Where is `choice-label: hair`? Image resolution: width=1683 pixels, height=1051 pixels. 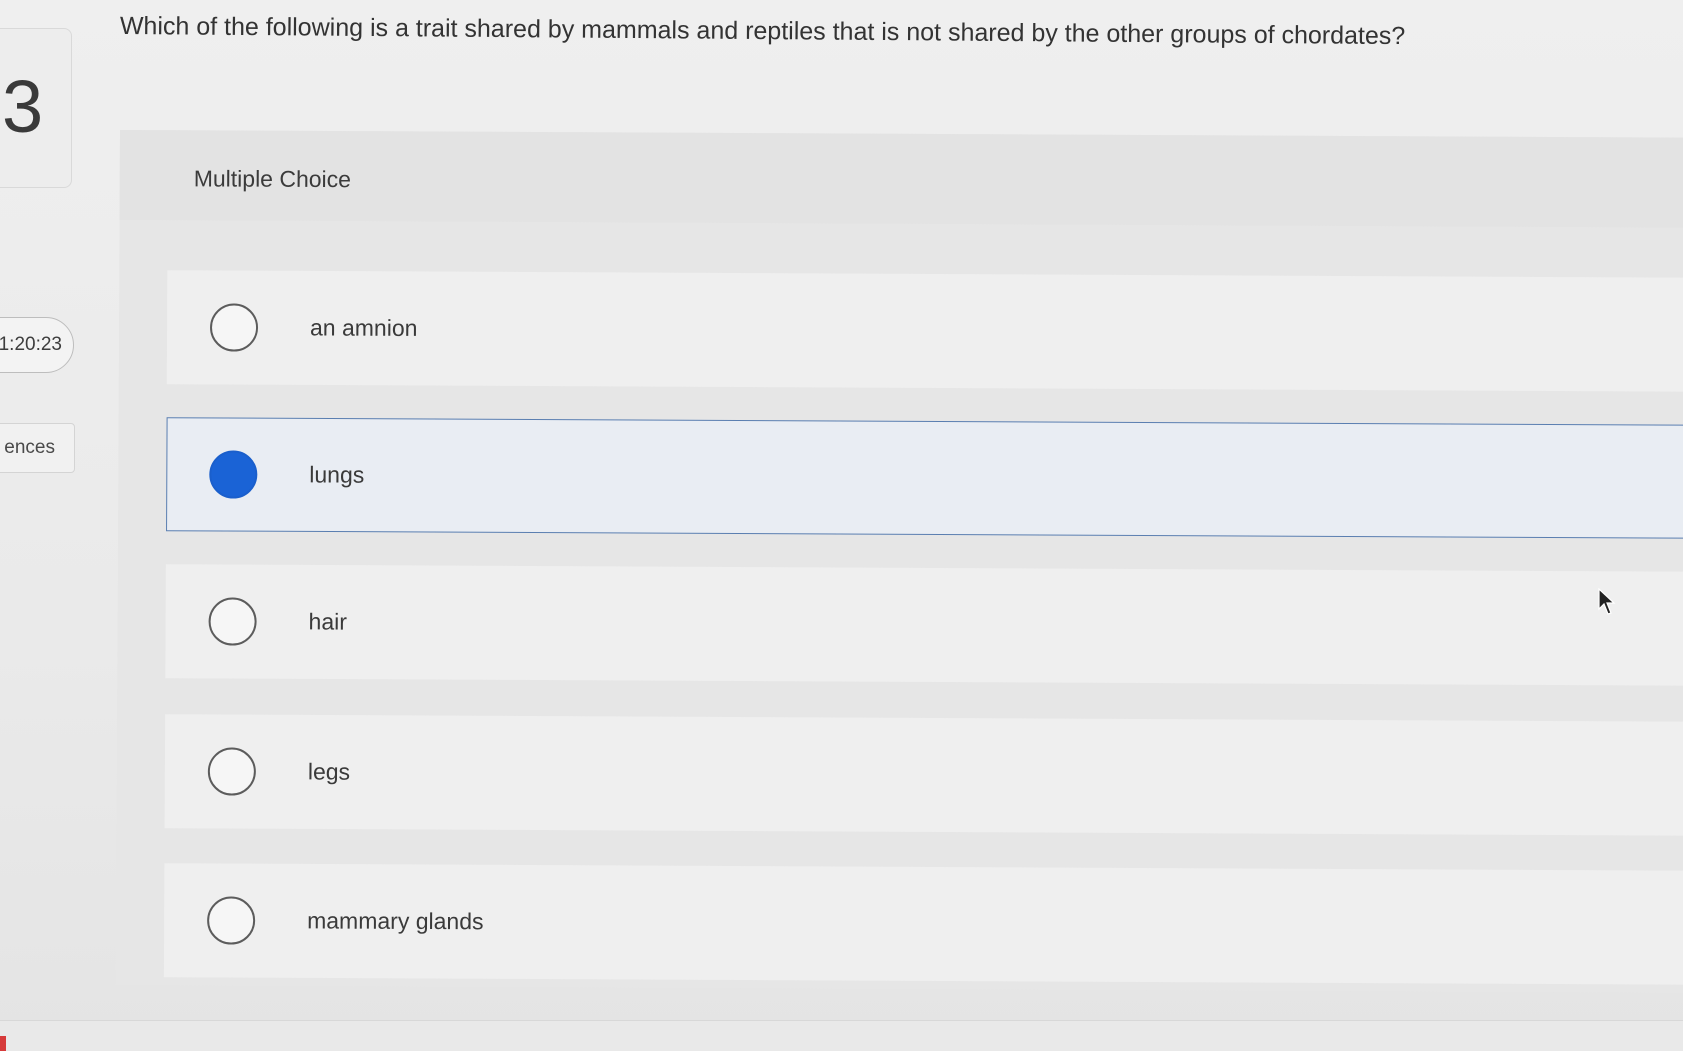
choice-label: hair is located at coordinates (328, 621).